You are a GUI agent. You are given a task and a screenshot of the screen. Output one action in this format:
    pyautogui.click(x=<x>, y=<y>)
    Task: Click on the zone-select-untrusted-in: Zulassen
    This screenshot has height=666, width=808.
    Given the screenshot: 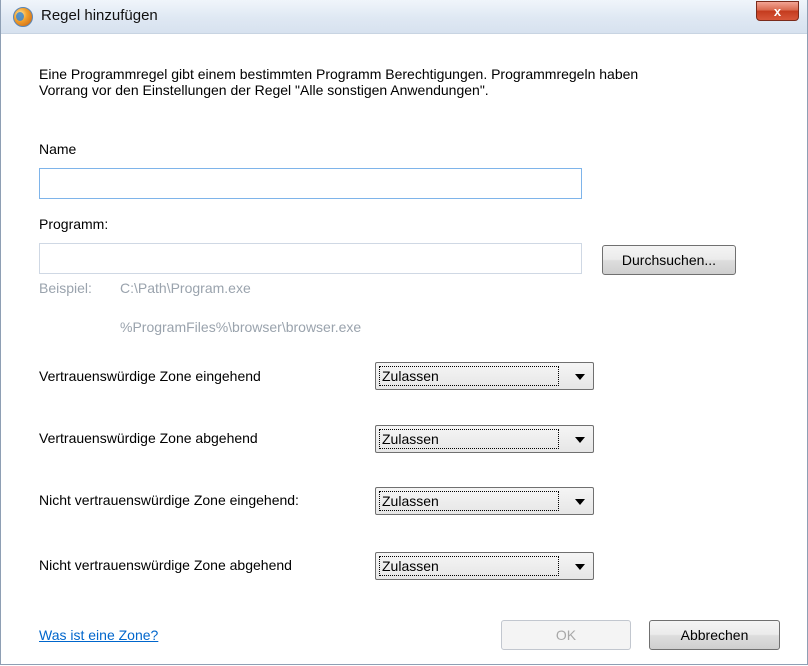 What is the action you would take?
    pyautogui.click(x=484, y=501)
    